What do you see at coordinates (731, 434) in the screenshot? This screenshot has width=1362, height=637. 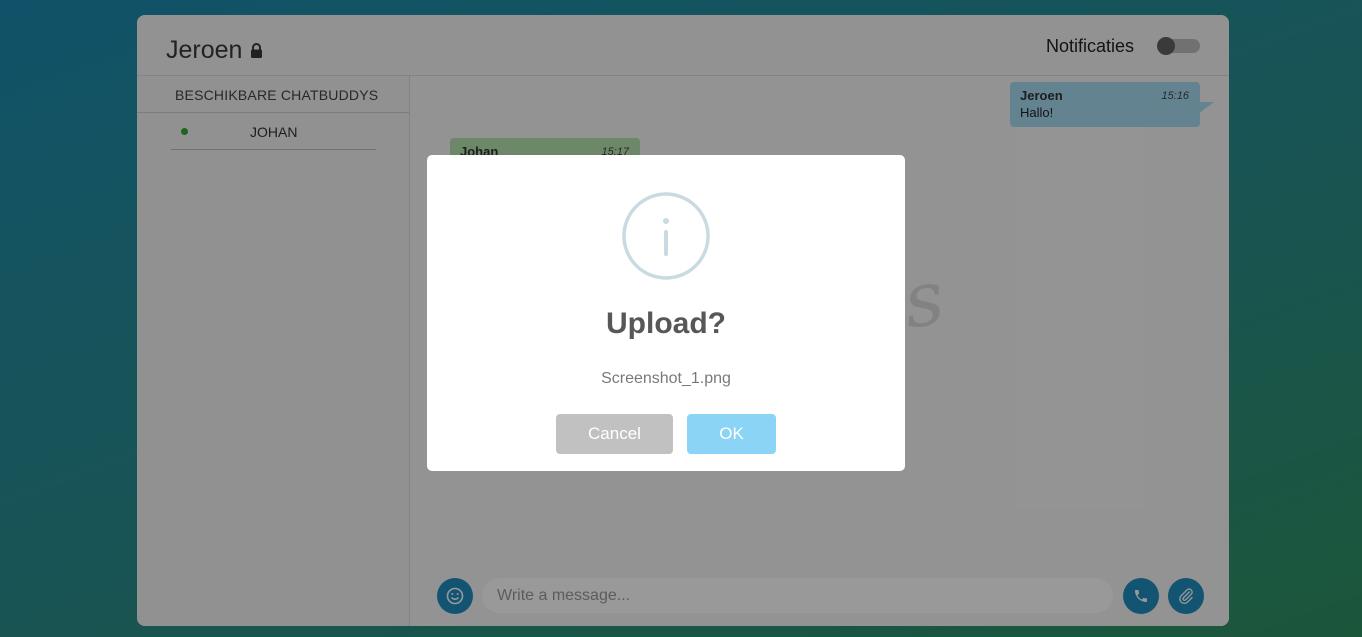 I see `ok-button: OK` at bounding box center [731, 434].